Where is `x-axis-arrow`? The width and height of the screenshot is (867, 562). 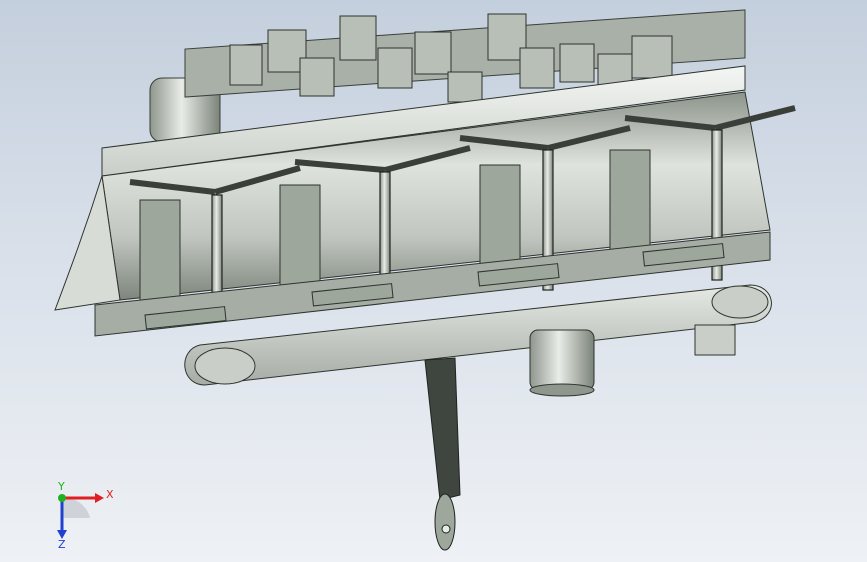
x-axis-arrow is located at coordinates (99, 498).